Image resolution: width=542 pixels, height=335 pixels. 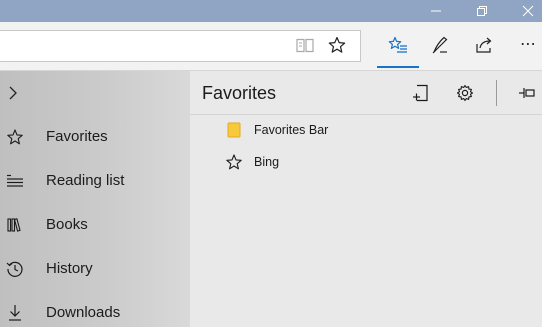 I want to click on hub-active-indicator, so click(x=398, y=67).